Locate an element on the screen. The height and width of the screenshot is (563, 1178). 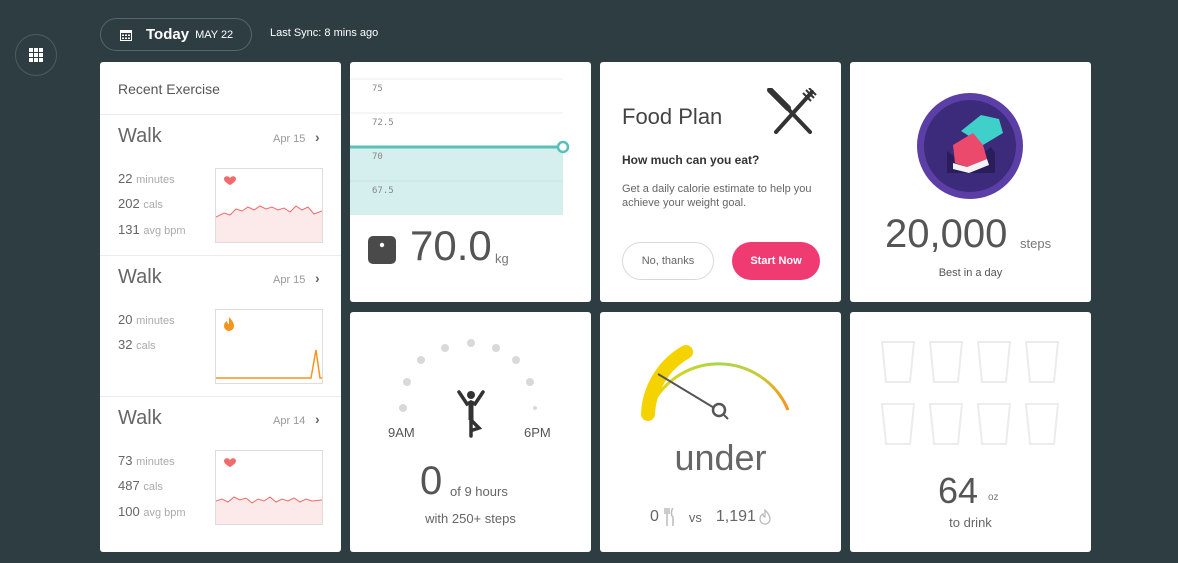
last-sync-status: Last Sync: 8 mins ago is located at coordinates (324, 33).